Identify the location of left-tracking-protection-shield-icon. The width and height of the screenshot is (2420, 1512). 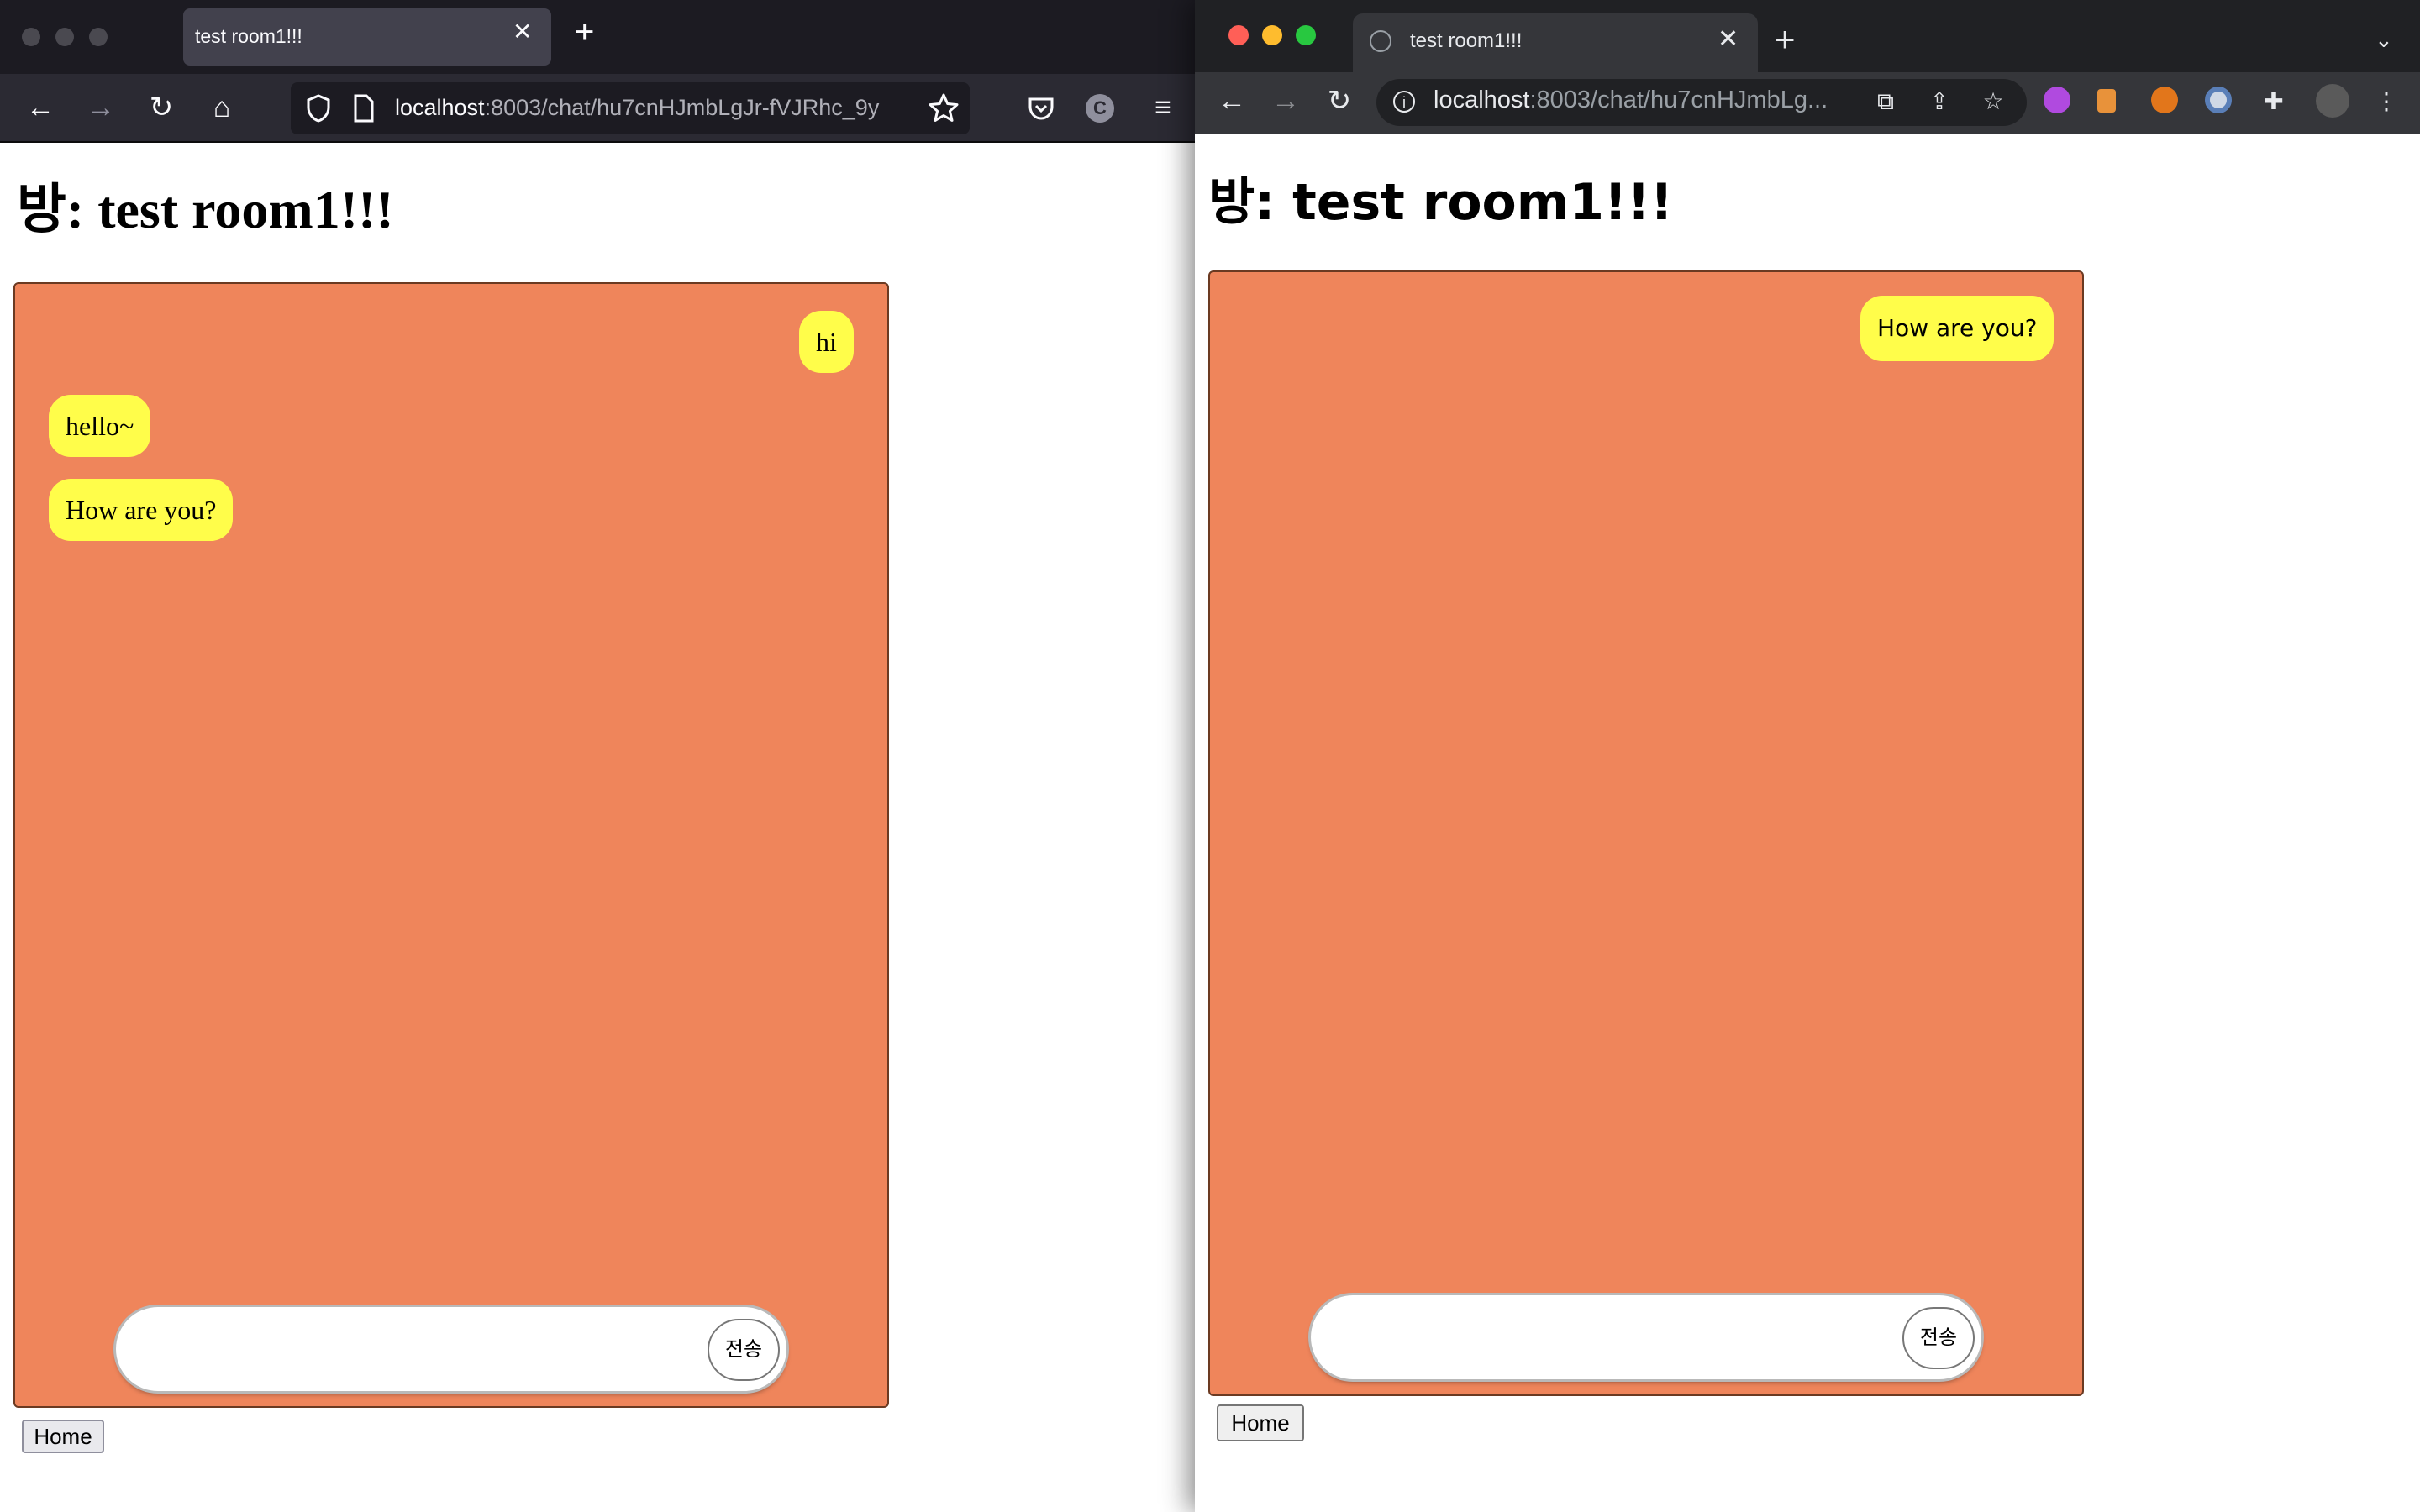
(318, 108).